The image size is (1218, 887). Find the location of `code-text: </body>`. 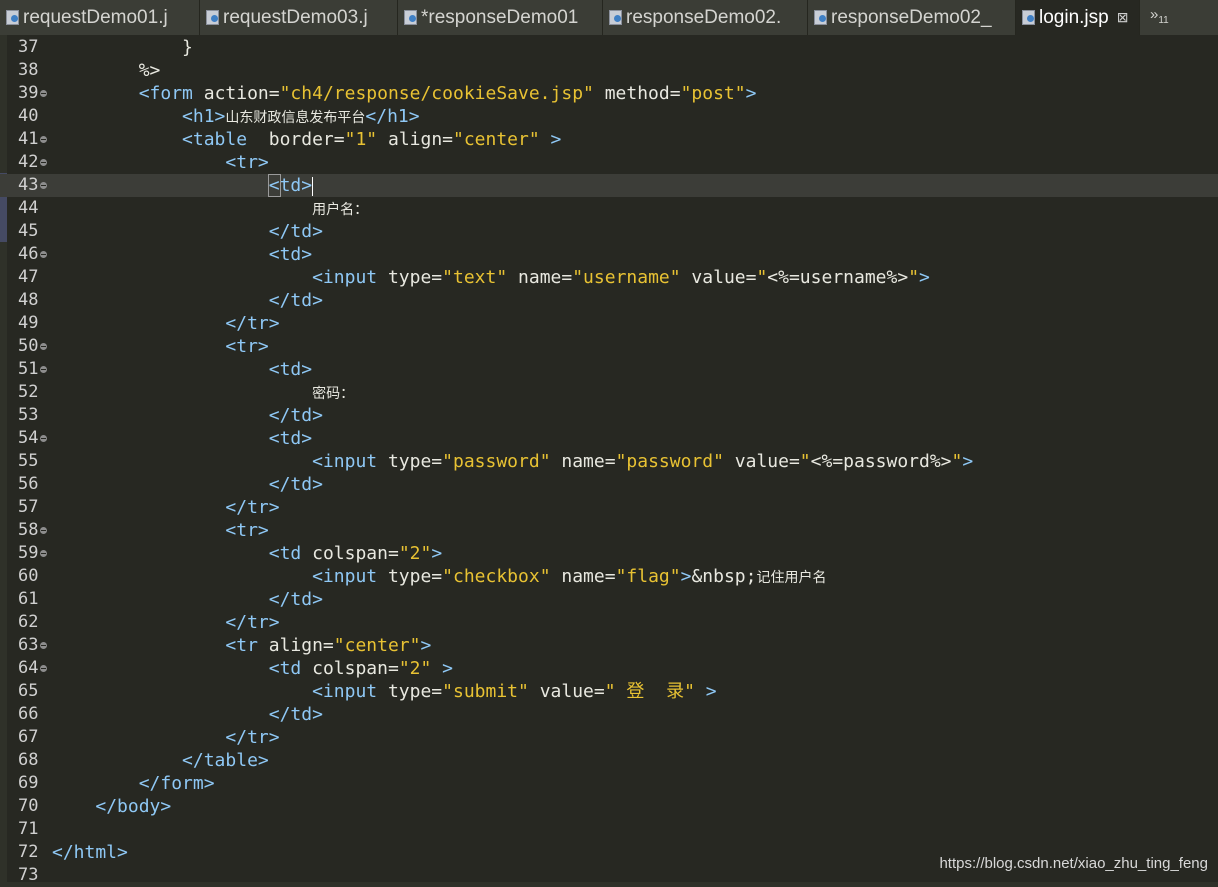

code-text: </body> is located at coordinates (111, 806).